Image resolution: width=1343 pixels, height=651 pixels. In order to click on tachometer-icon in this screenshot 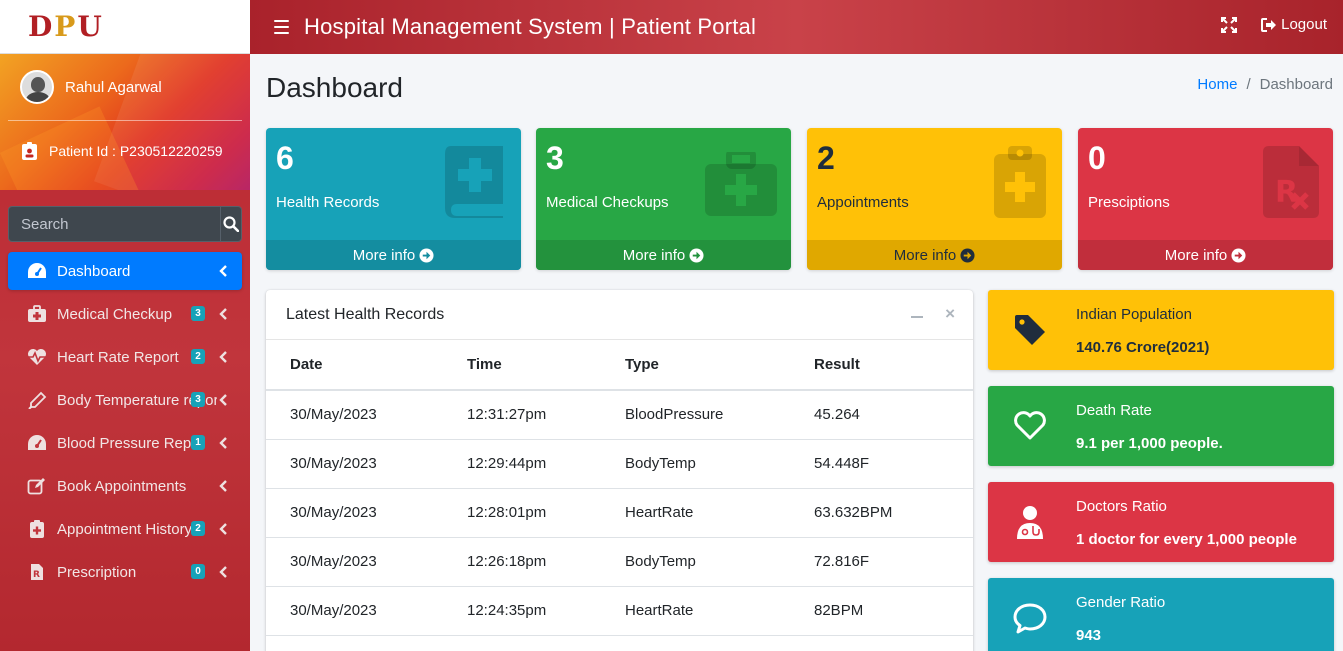, I will do `click(37, 271)`.